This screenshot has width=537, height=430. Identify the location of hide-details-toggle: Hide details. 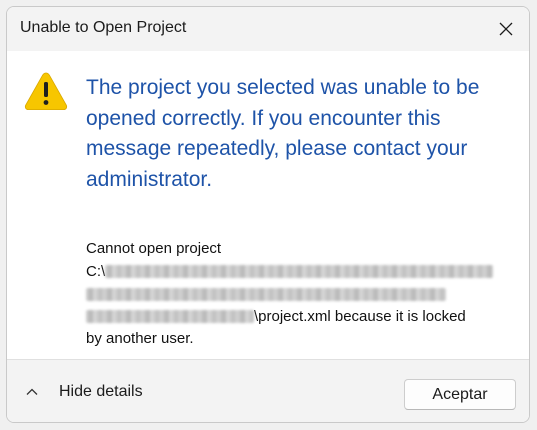
(84, 392).